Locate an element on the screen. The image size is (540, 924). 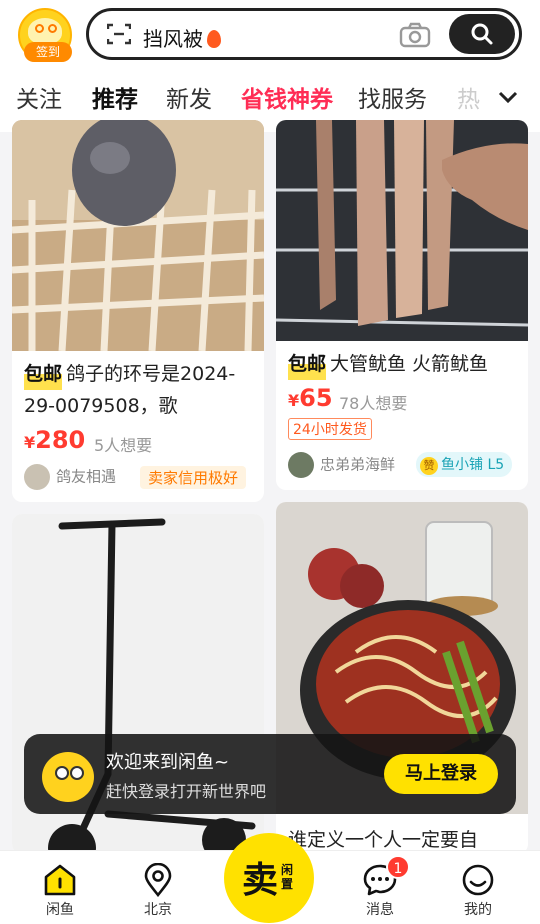
toast-subtitle: 赶快登录打开新世界吧 is located at coordinates (186, 791).